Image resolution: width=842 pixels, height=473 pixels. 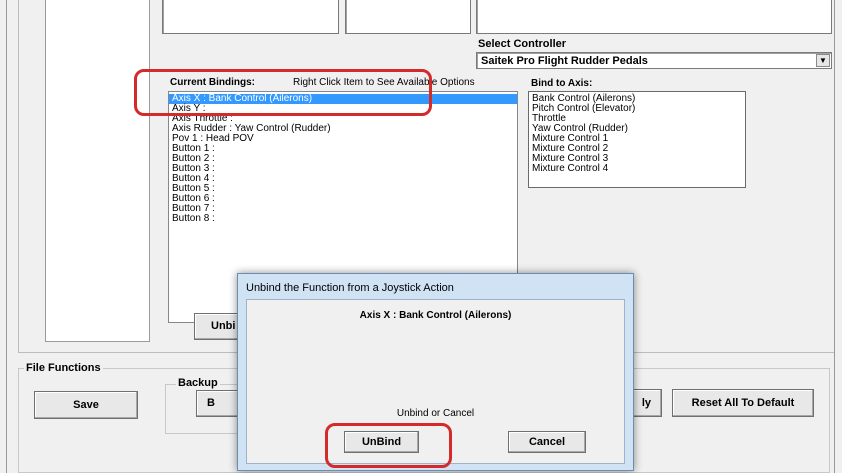 I want to click on reset-all-button-label: Reset All To Default, so click(x=743, y=403).